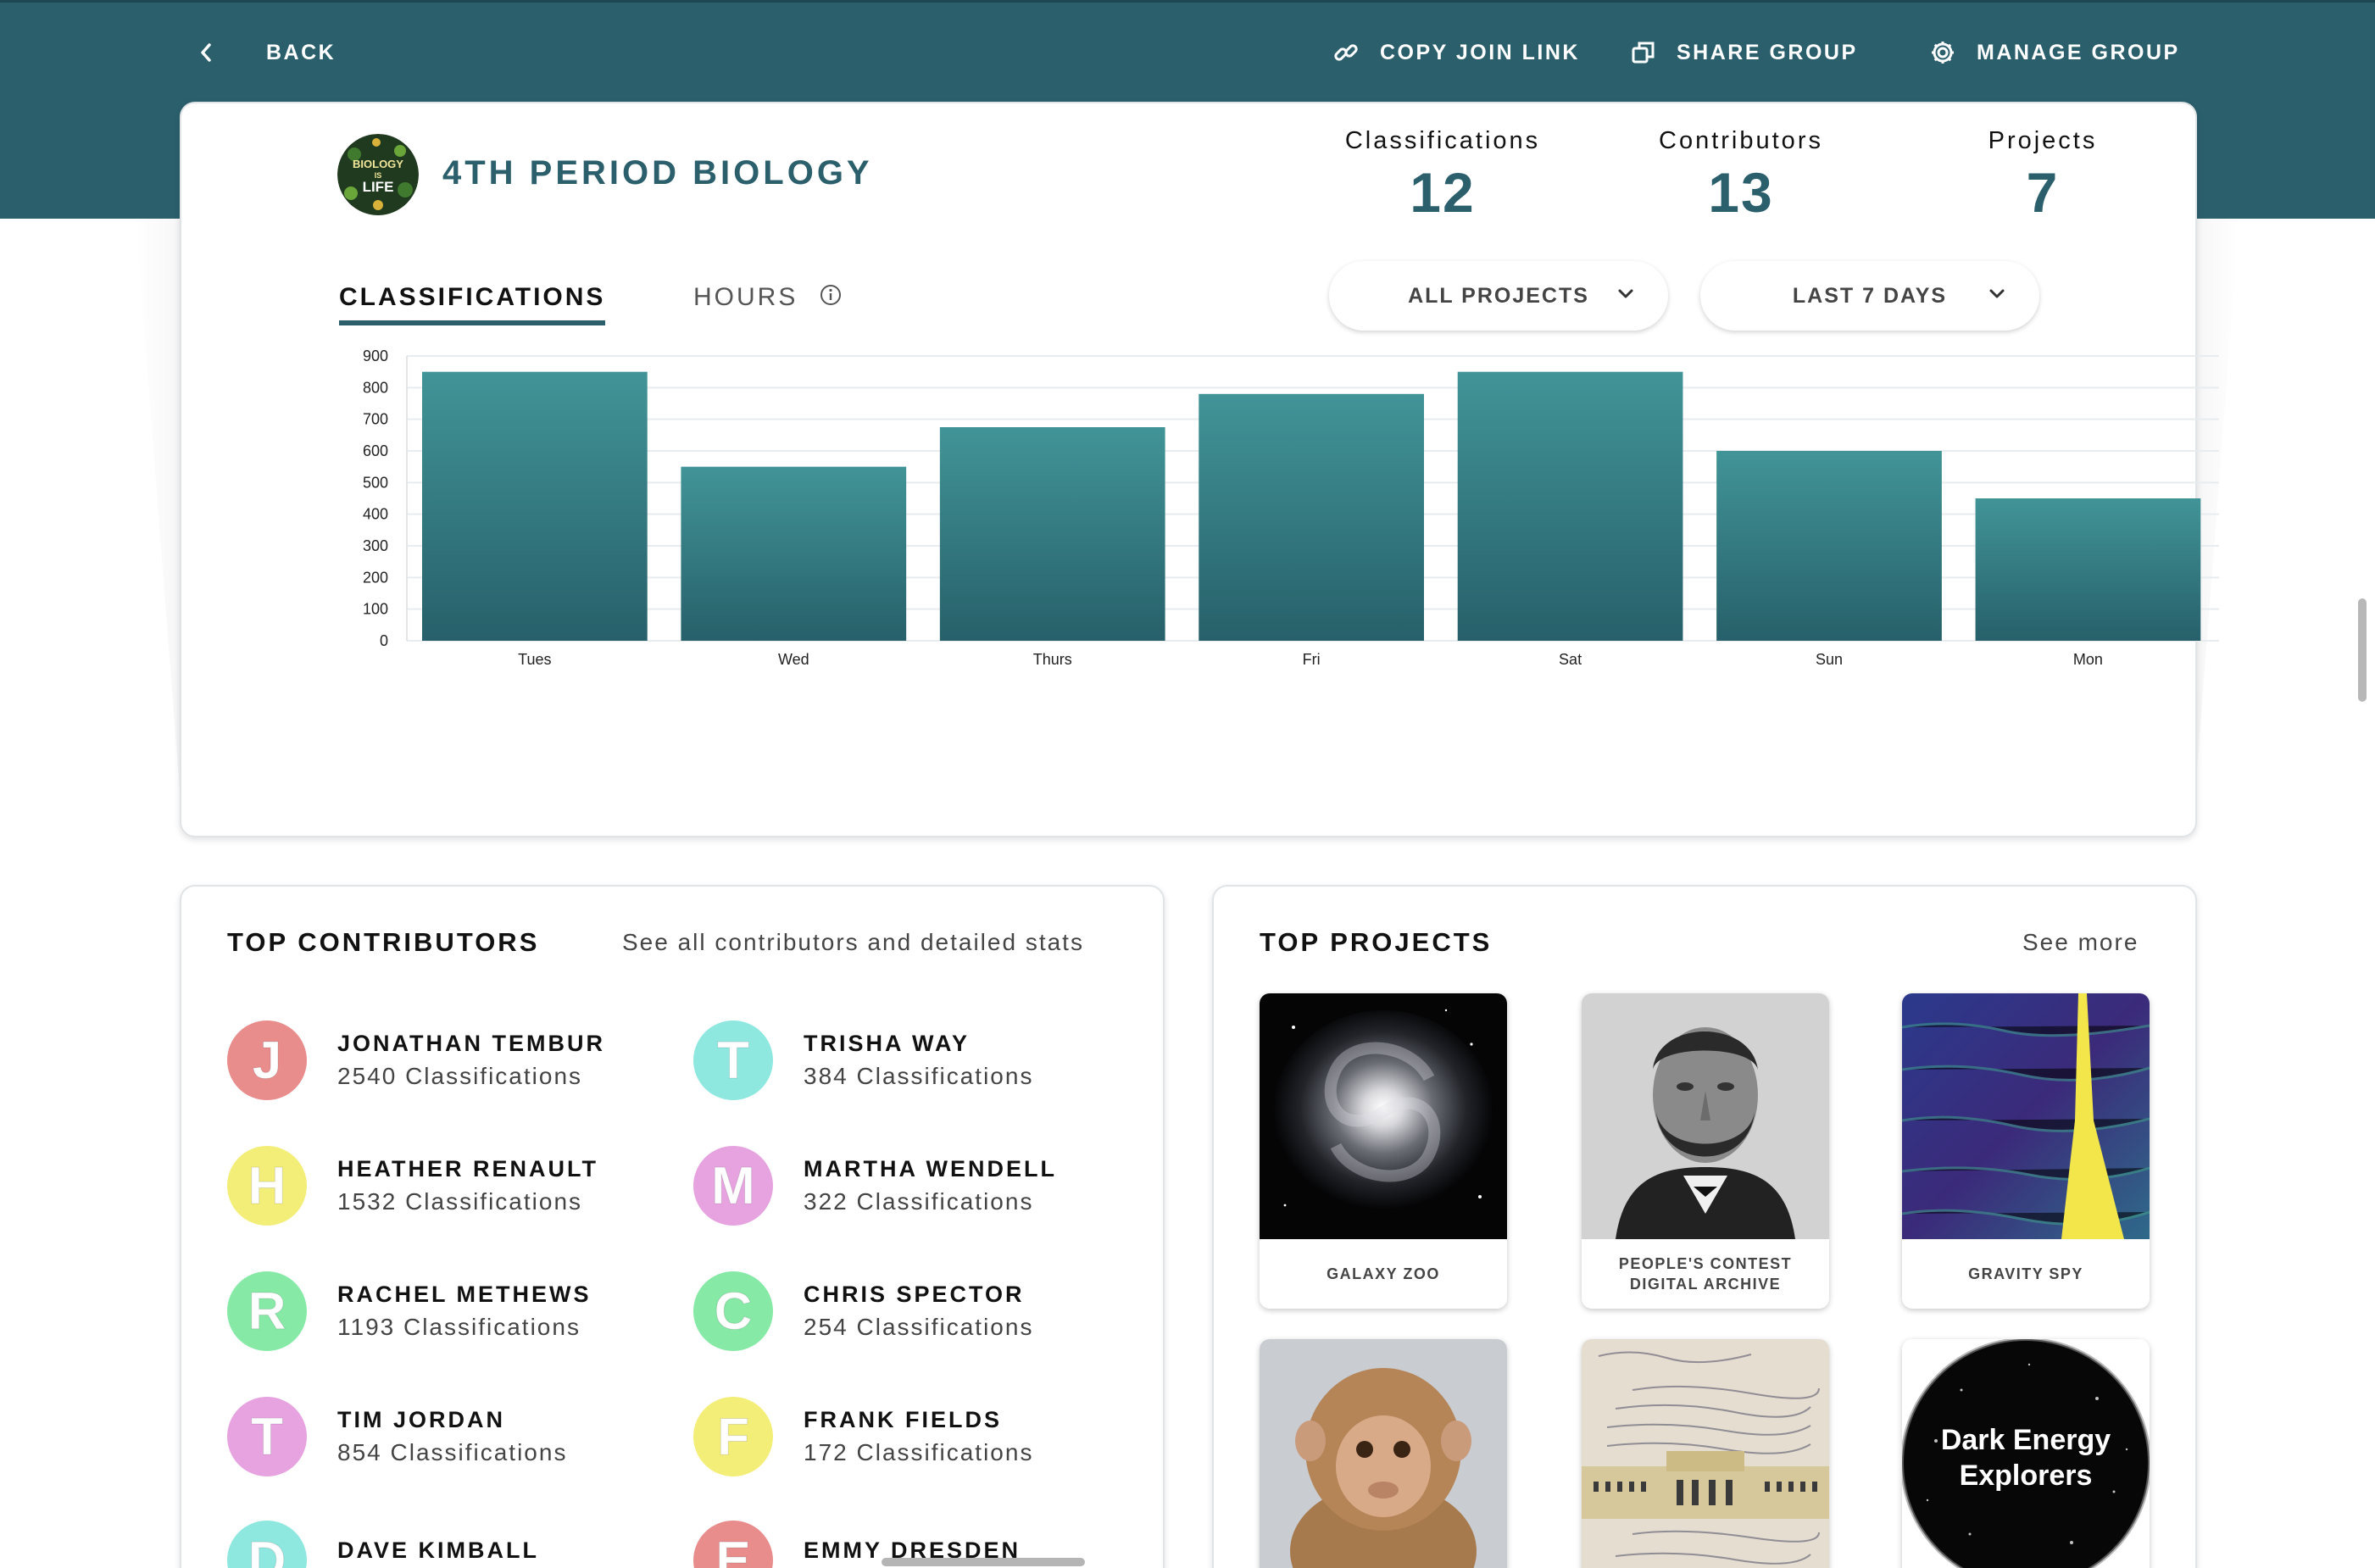  I want to click on project-card-monkey, so click(1383, 1453).